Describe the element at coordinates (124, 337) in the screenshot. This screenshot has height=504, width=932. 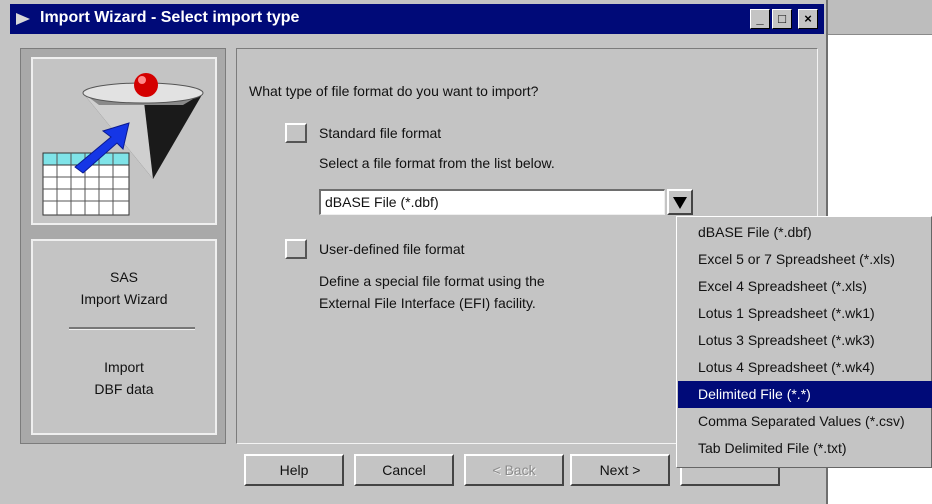
I see `wizard-info: SAS Import Wizard Import DBF data` at that location.